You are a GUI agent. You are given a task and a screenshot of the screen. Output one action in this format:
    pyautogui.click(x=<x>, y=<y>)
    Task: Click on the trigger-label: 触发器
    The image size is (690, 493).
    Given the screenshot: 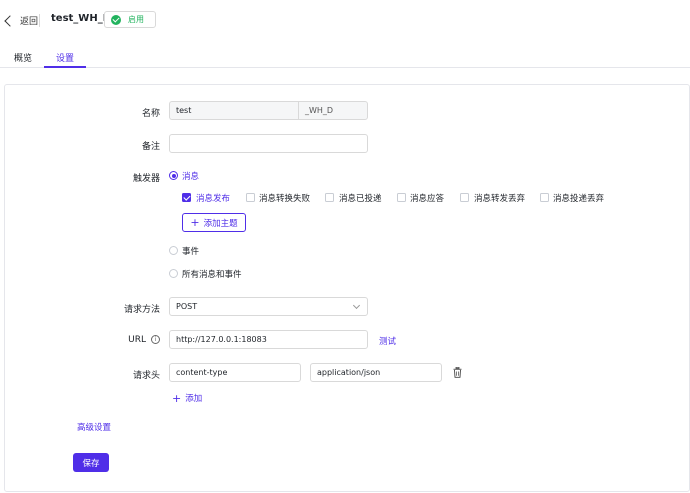 What is the action you would take?
    pyautogui.click(x=146, y=179)
    